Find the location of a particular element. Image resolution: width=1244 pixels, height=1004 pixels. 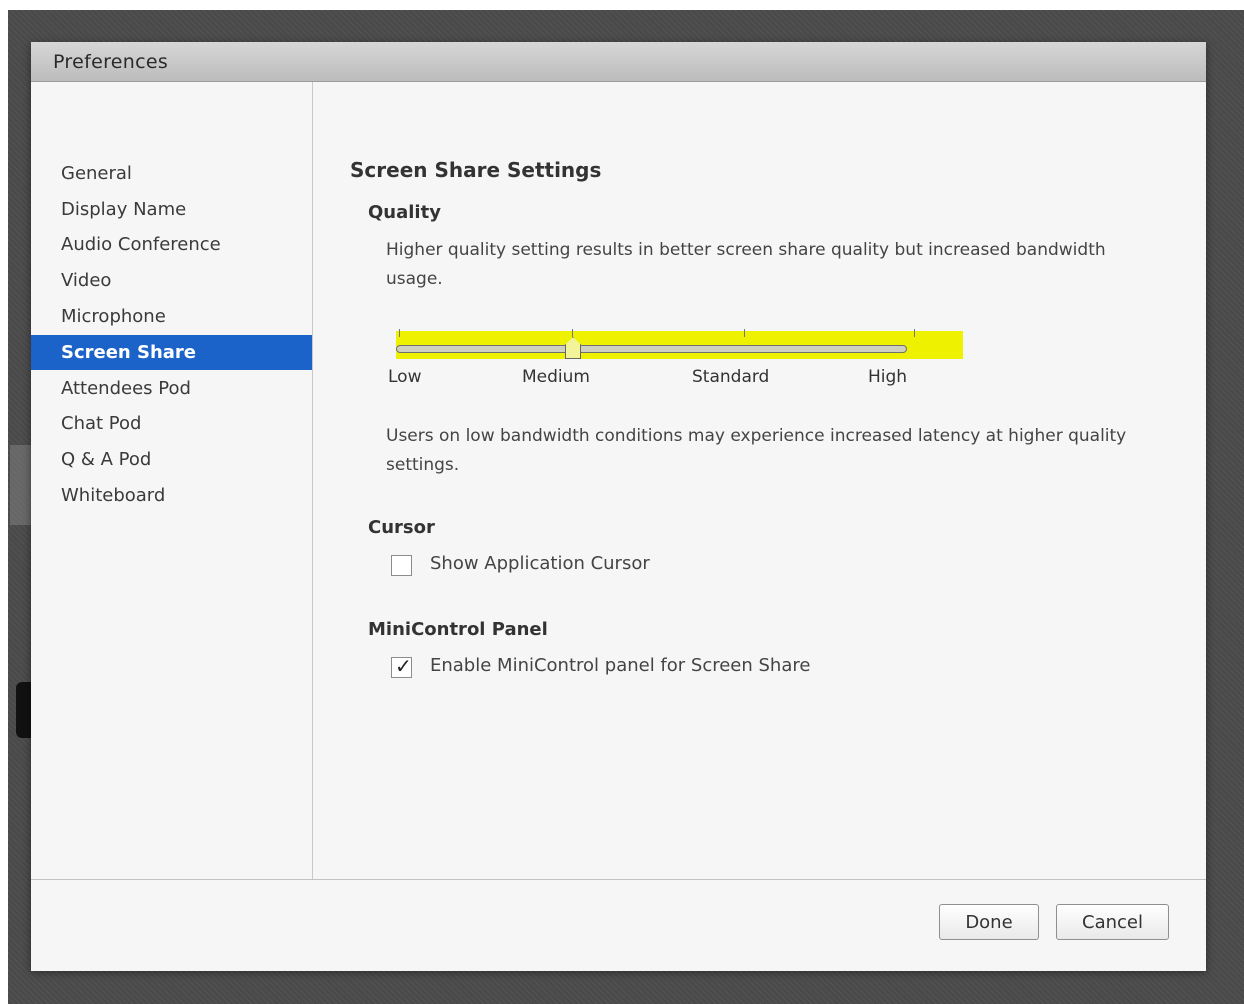

sidebar-item-general: General is located at coordinates (171, 173).